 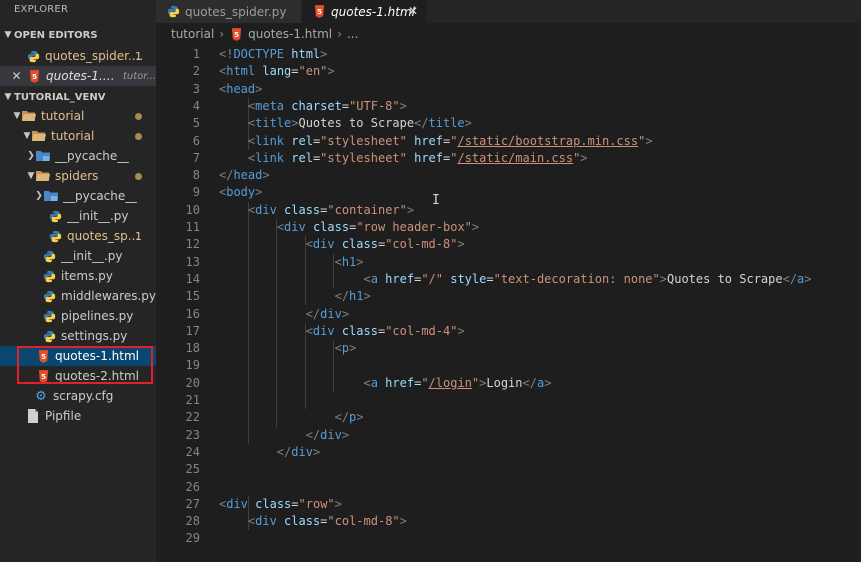 What do you see at coordinates (226, 54) in the screenshot?
I see `code-token: <!` at bounding box center [226, 54].